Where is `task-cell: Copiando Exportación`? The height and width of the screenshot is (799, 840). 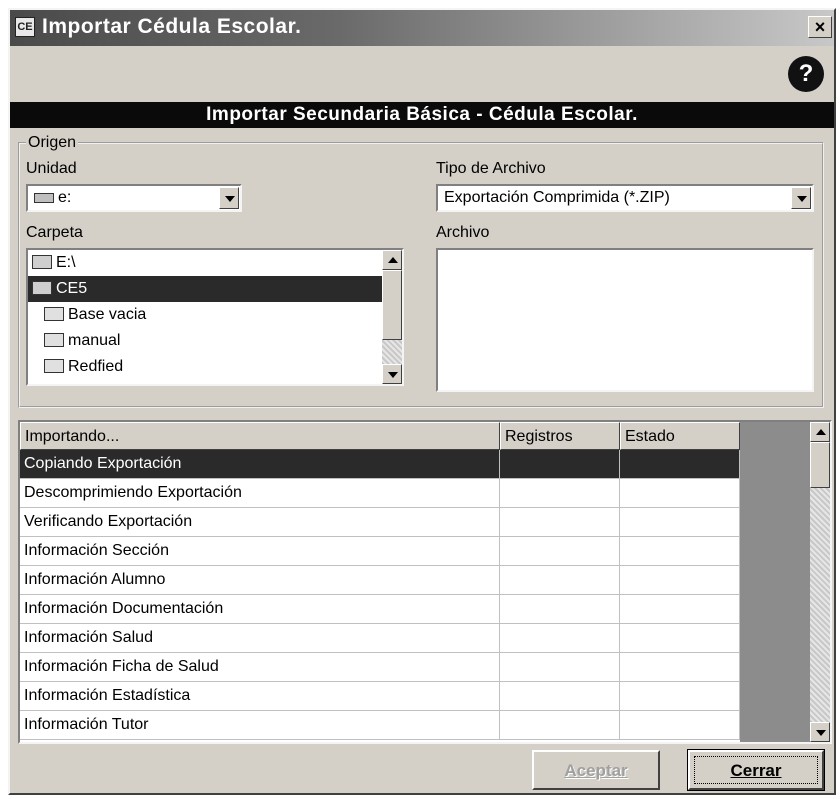 task-cell: Copiando Exportación is located at coordinates (260, 464).